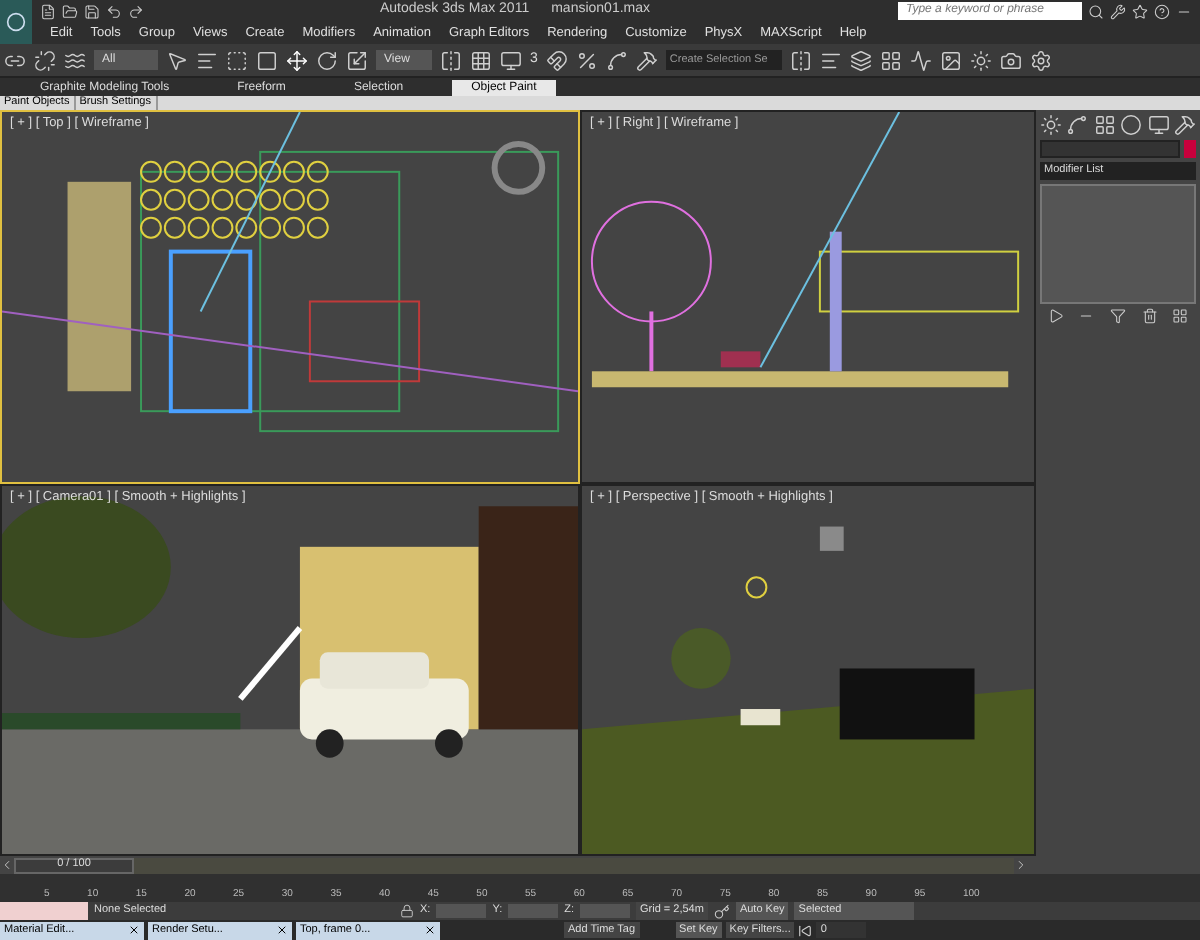 This screenshot has height=940, width=1200. Describe the element at coordinates (237, 60) in the screenshot. I see `dashed-square-icon` at that location.